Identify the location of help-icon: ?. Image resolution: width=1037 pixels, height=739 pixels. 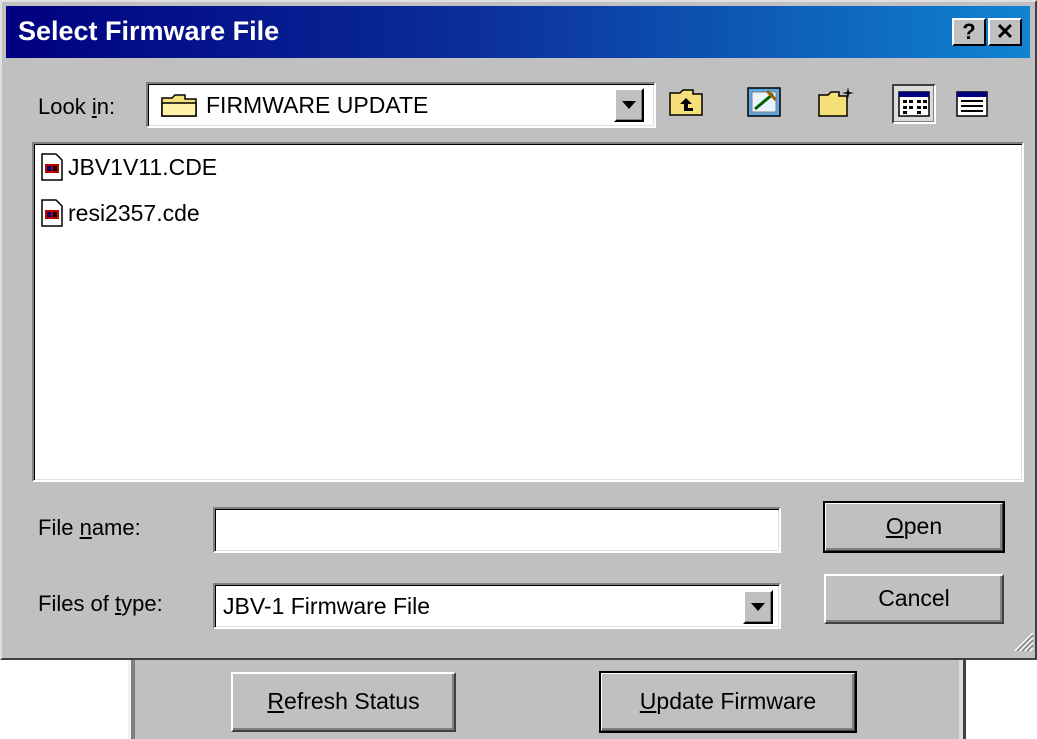
(969, 31).